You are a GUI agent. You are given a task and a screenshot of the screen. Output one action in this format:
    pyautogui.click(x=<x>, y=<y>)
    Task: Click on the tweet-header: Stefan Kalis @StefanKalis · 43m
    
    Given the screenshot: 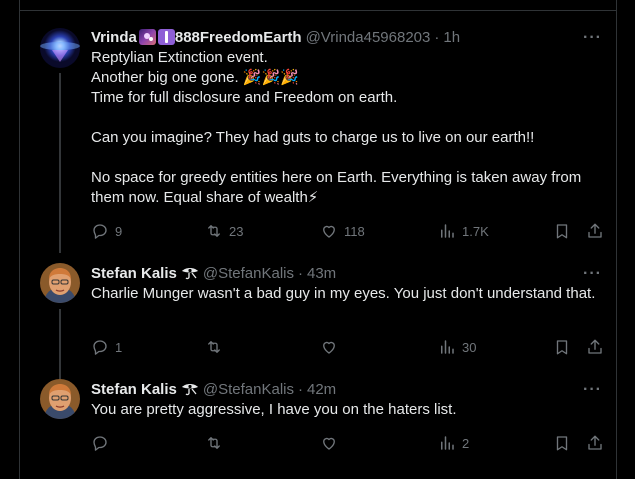 What is the action you would take?
    pyautogui.click(x=346, y=273)
    